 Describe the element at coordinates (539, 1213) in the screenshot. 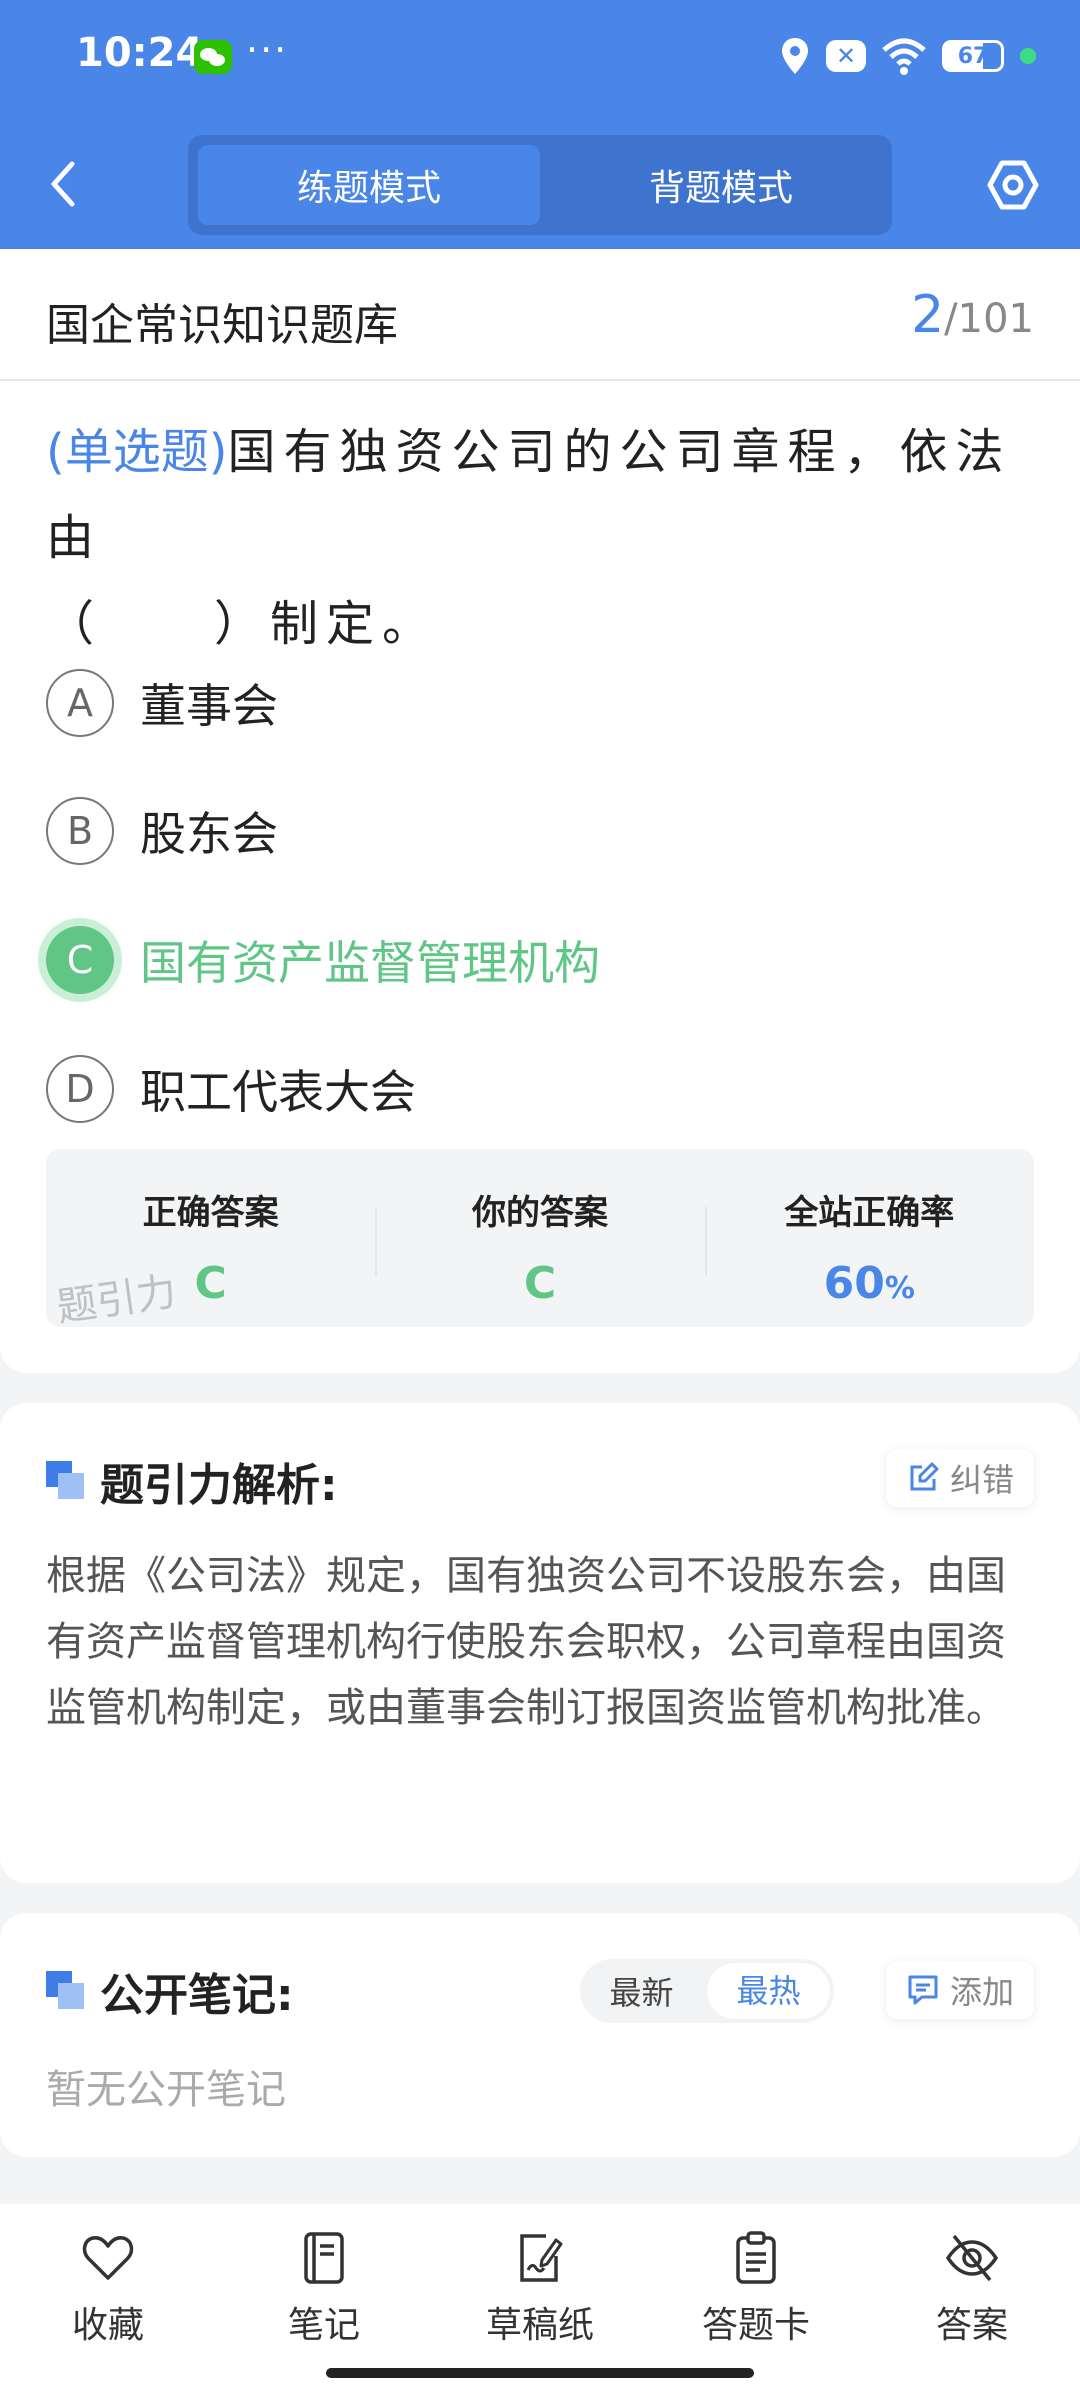

I see `your-answer-label: 你的答案` at that location.